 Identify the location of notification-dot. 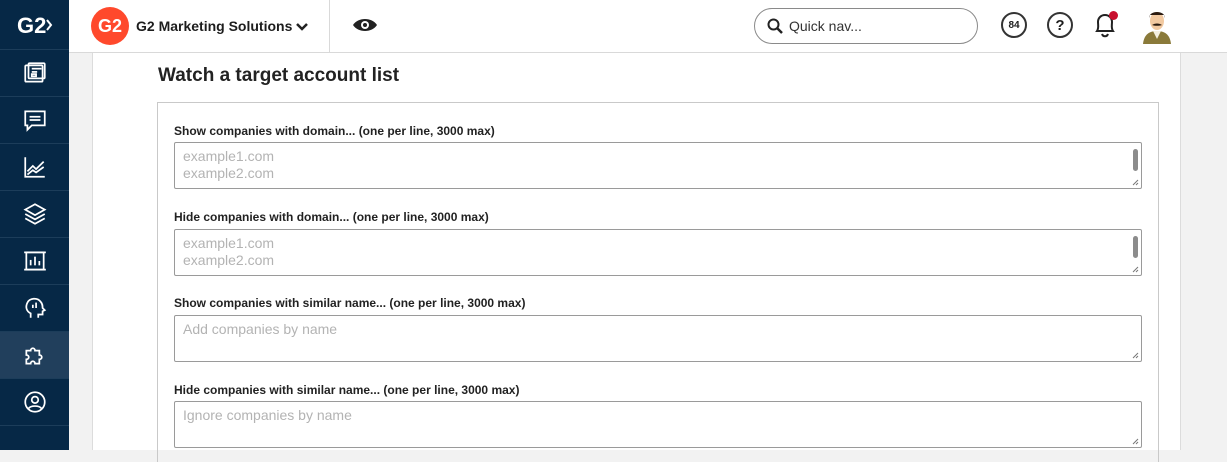
(1113, 15).